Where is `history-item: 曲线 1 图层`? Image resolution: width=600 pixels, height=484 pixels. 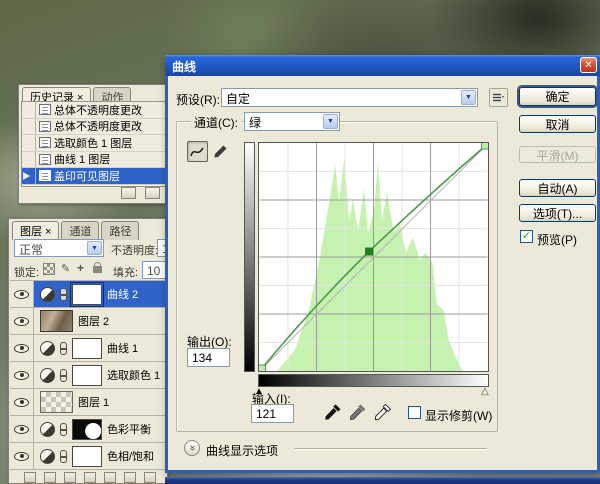
history-item: 曲线 1 图层 is located at coordinates (93, 159).